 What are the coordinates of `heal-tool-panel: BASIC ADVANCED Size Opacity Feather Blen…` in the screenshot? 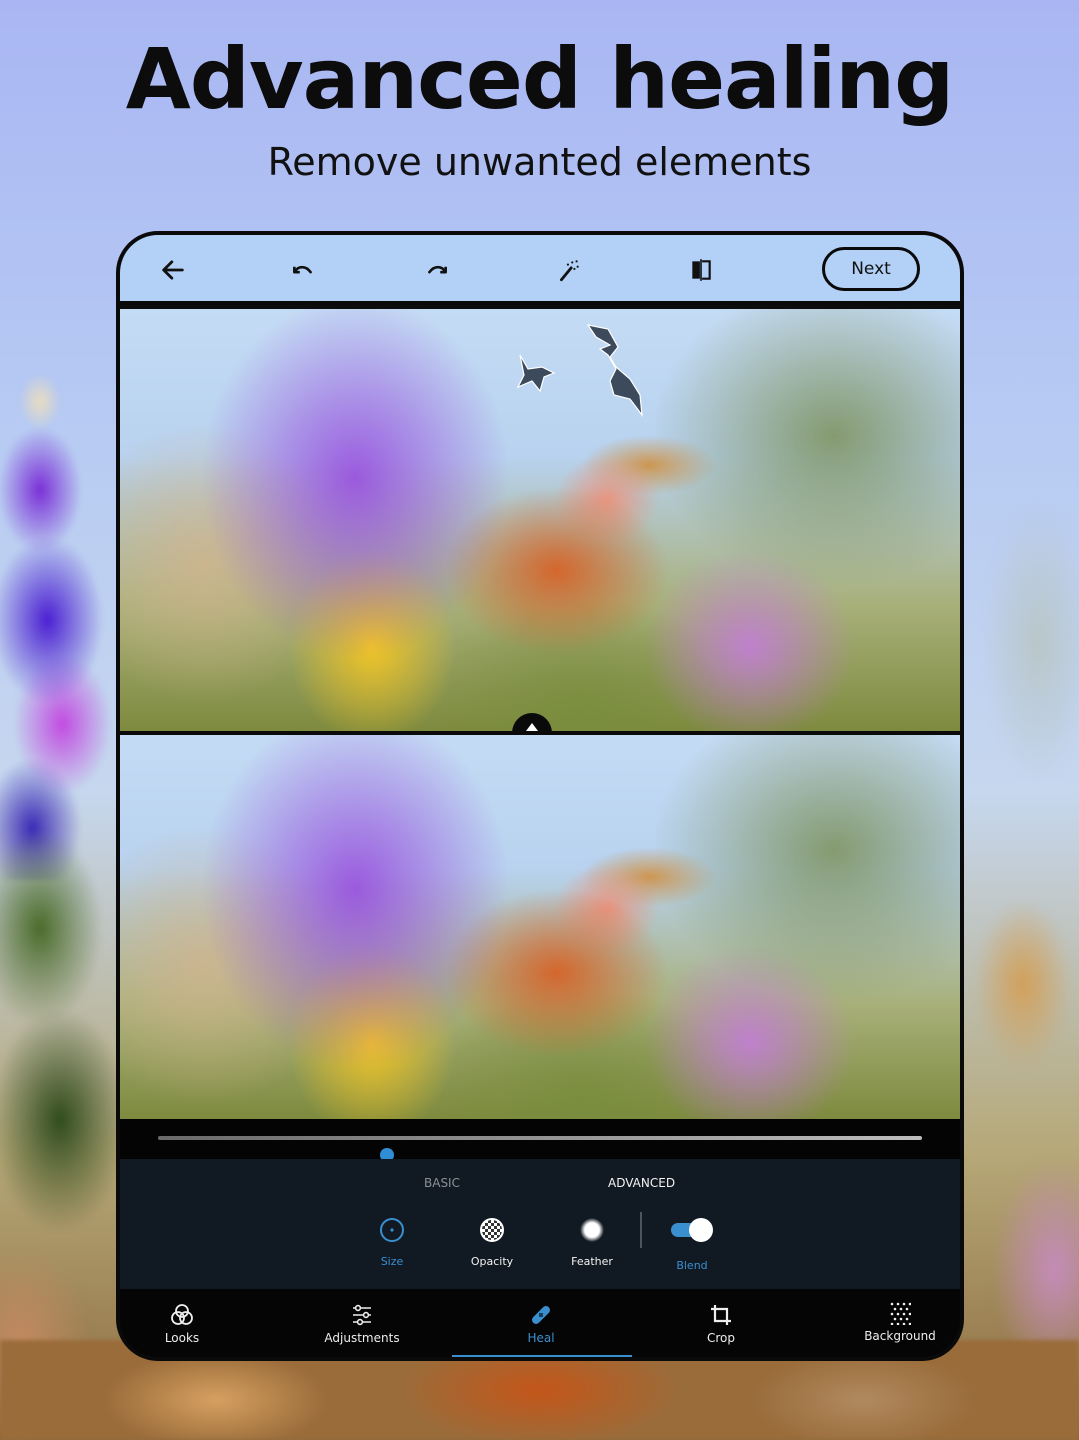 It's located at (540, 1224).